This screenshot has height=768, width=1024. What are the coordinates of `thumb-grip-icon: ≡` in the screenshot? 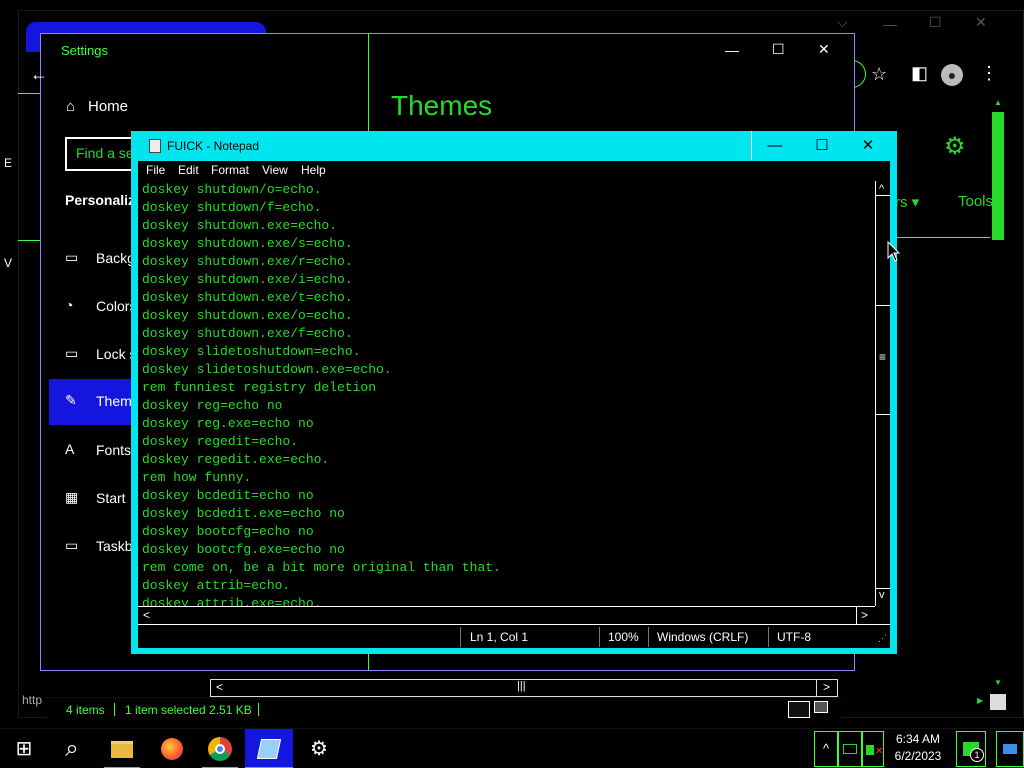 It's located at (883, 357).